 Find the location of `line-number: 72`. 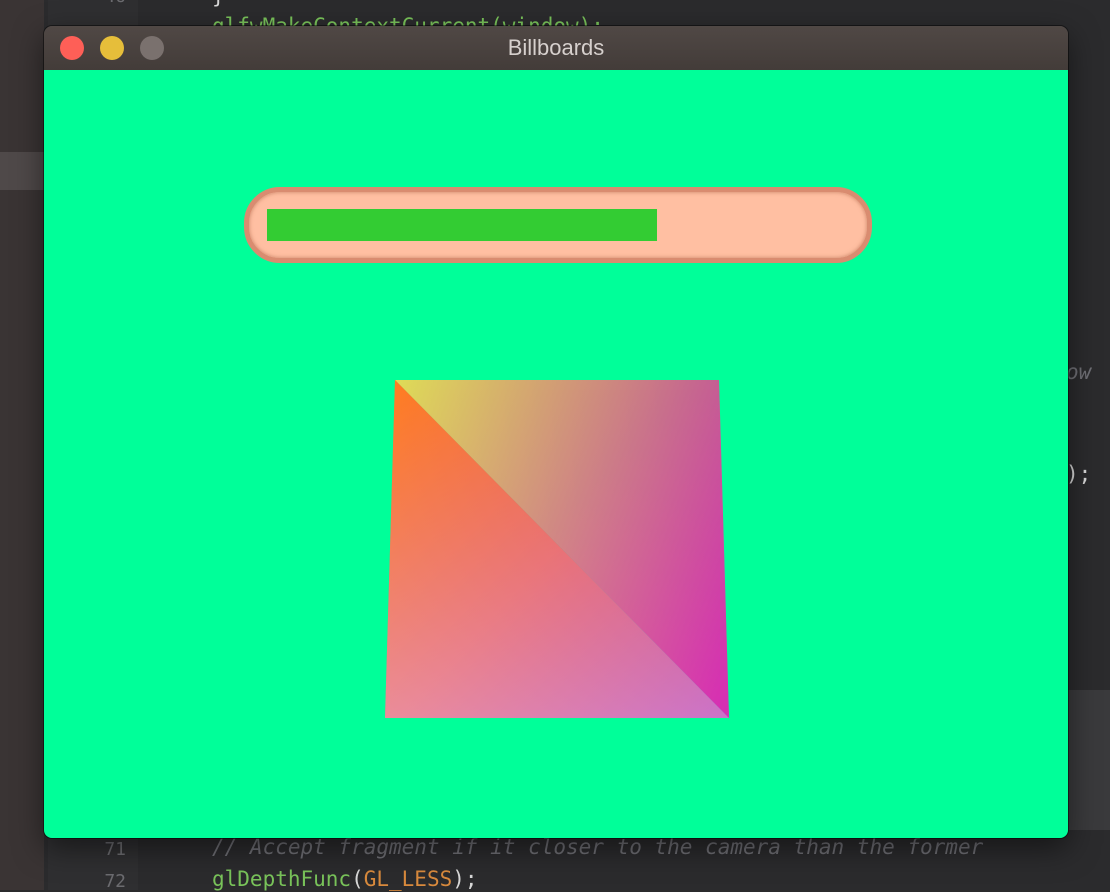

line-number: 72 is located at coordinates (115, 881).